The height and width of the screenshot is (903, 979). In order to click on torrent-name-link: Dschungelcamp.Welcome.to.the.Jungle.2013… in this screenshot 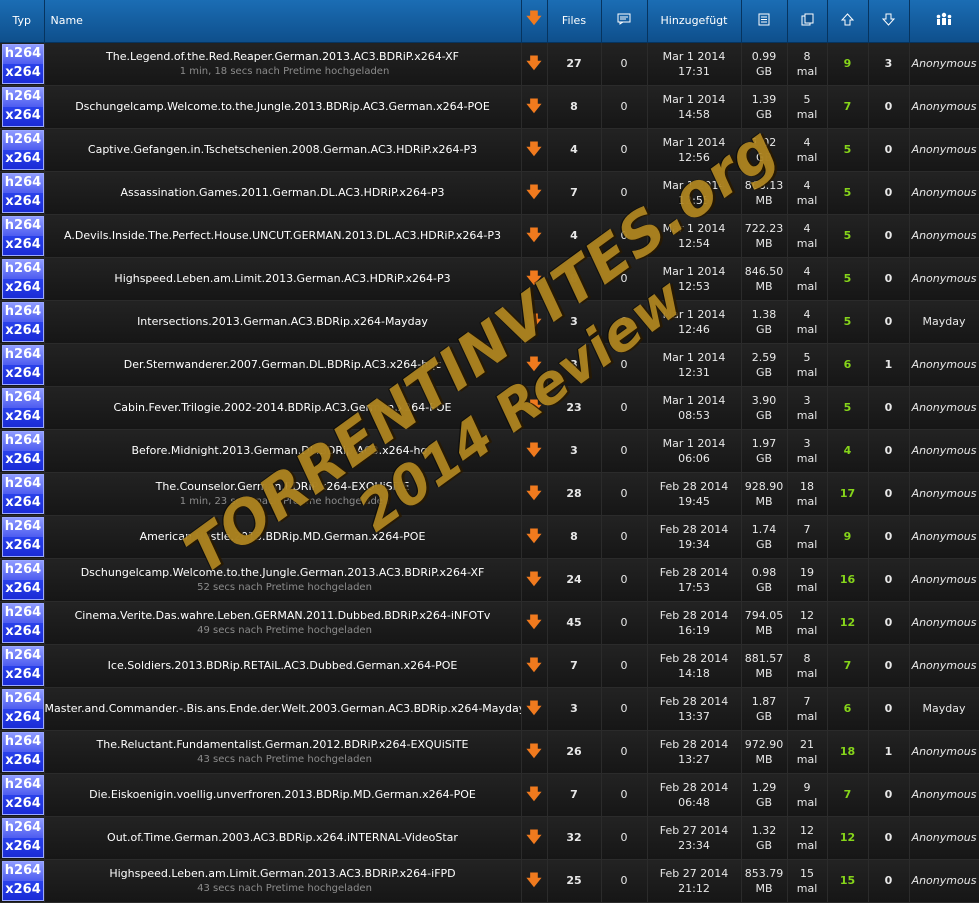, I will do `click(283, 106)`.